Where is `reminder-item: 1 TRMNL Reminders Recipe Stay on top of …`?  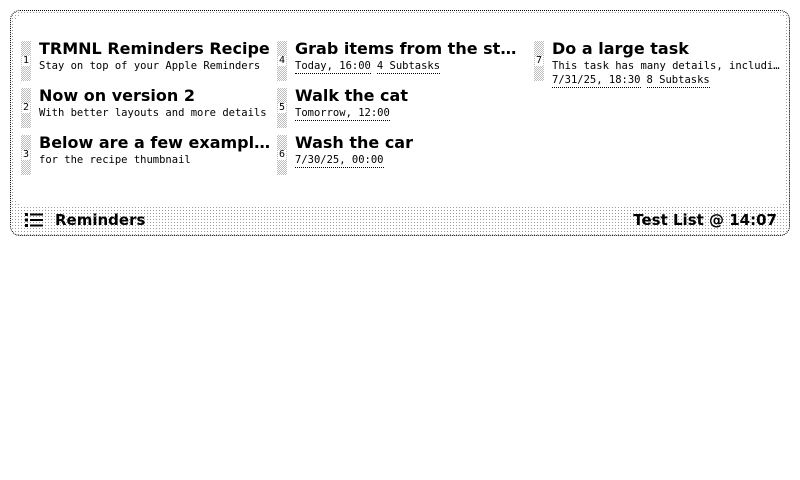
reminder-item: 1 TRMNL Reminders Recipe Stay on top of … is located at coordinates (146, 62).